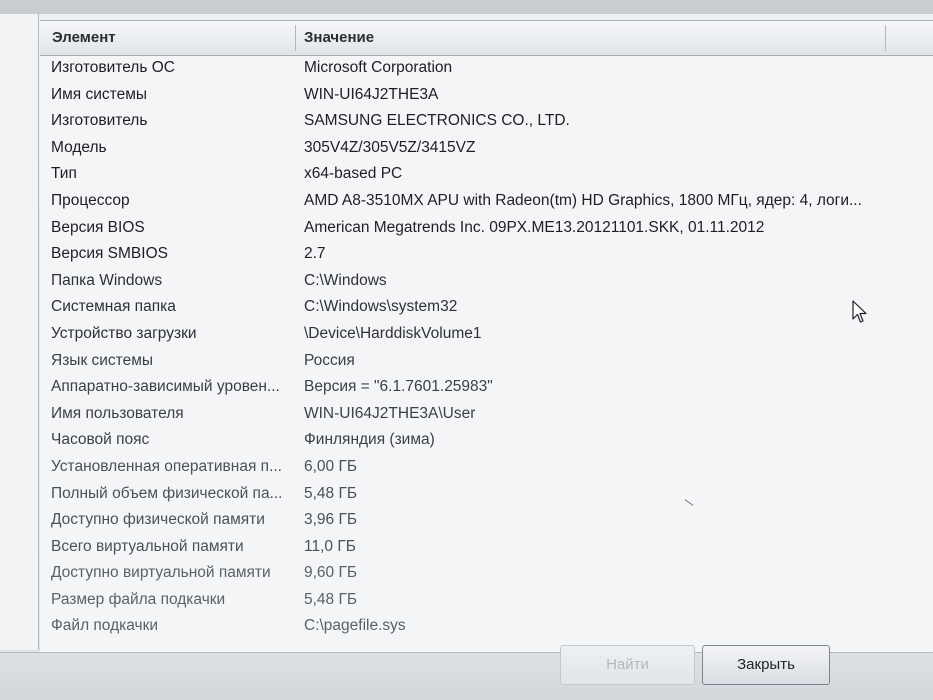  What do you see at coordinates (124, 333) in the screenshot?
I see `row-element: Устройство загрузки` at bounding box center [124, 333].